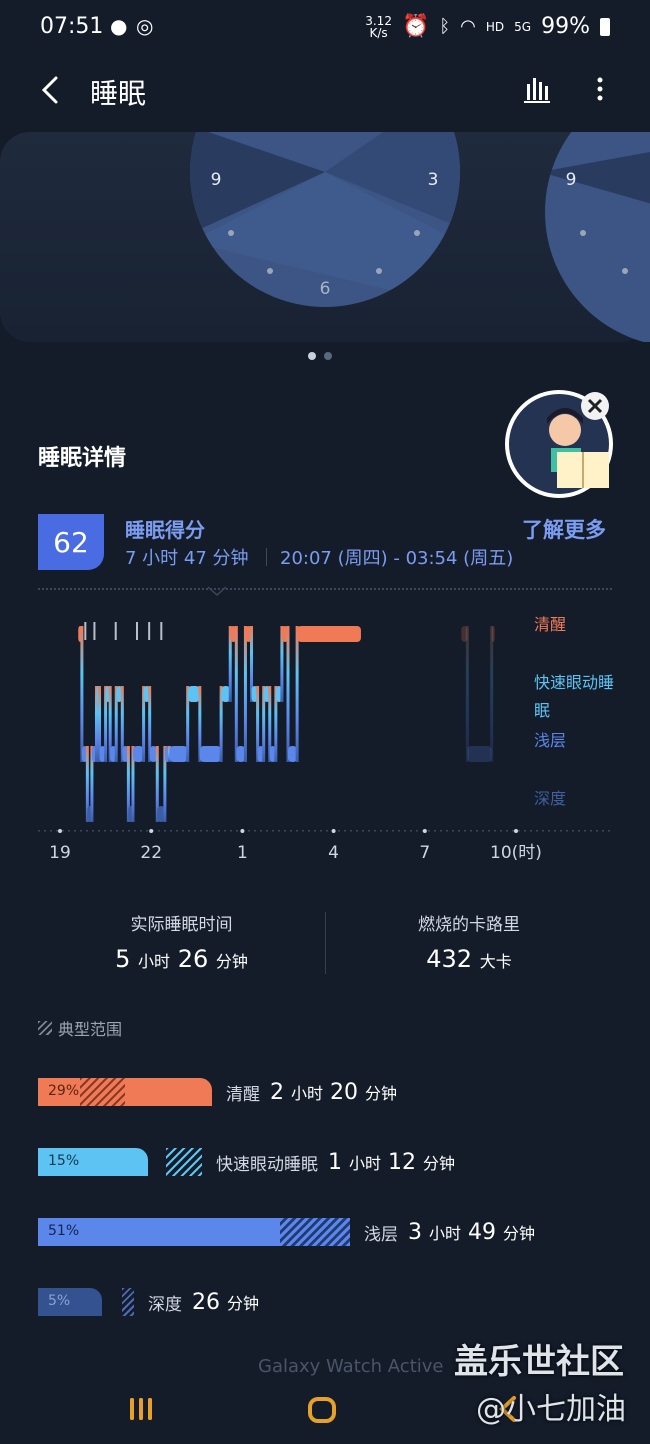 Image resolution: width=650 pixels, height=1444 pixels. I want to click on avatar-promo, so click(564, 447).